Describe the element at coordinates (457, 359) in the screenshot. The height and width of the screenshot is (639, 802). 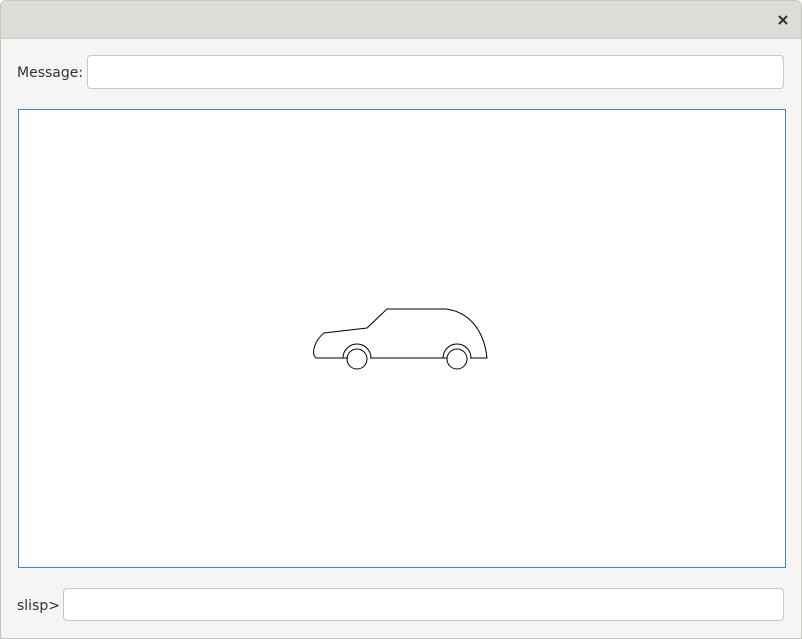
I see `rear-wheel` at that location.